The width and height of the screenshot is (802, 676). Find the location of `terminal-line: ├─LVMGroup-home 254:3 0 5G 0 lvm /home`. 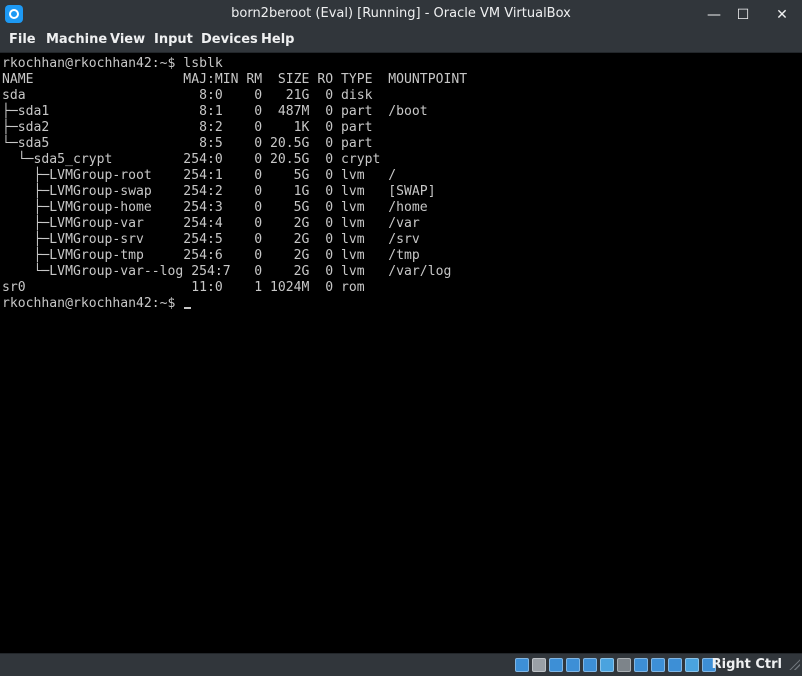

terminal-line: ├─LVMGroup-home 254:3 0 5G 0 lvm /home is located at coordinates (215, 207).